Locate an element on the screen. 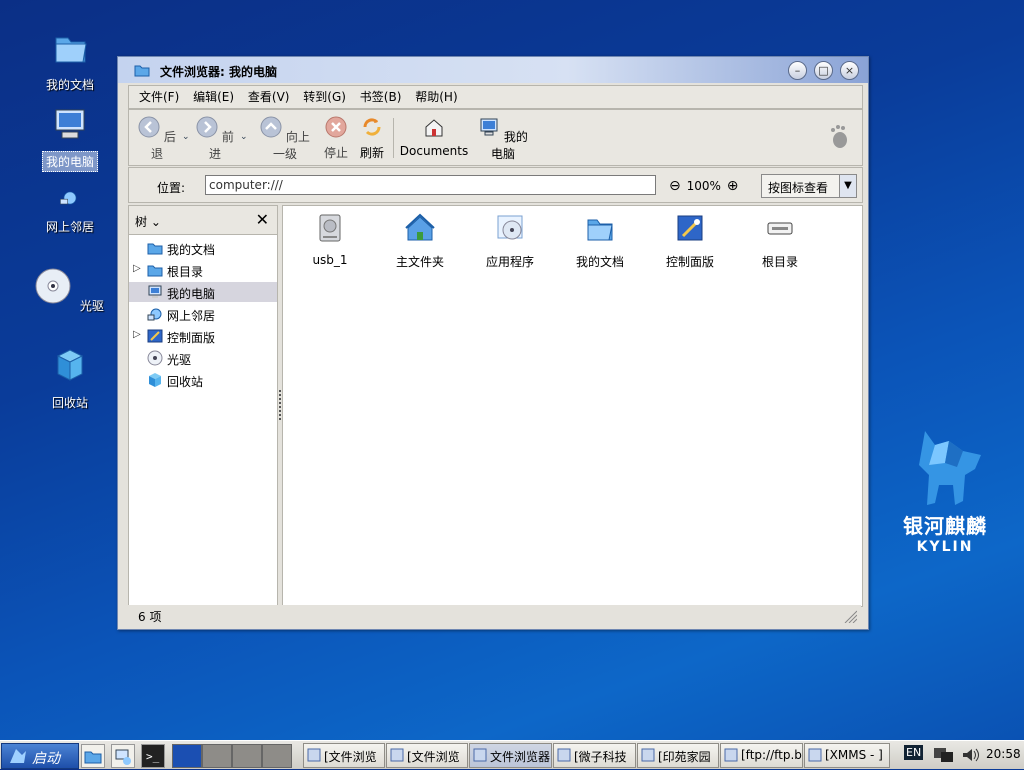  tree-item: 网上邻居 is located at coordinates (203, 314).